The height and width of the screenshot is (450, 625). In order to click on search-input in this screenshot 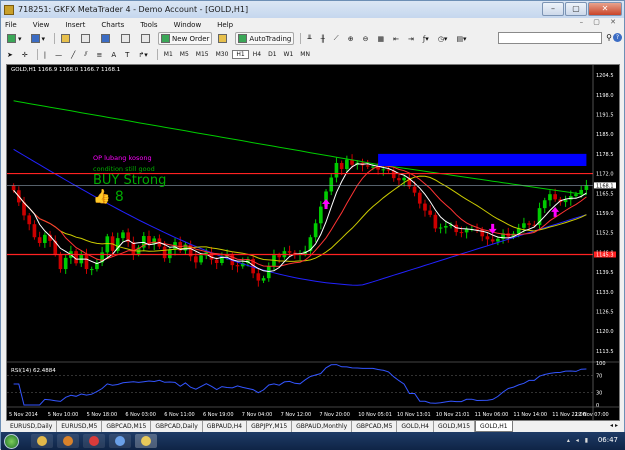, I will do `click(550, 38)`.